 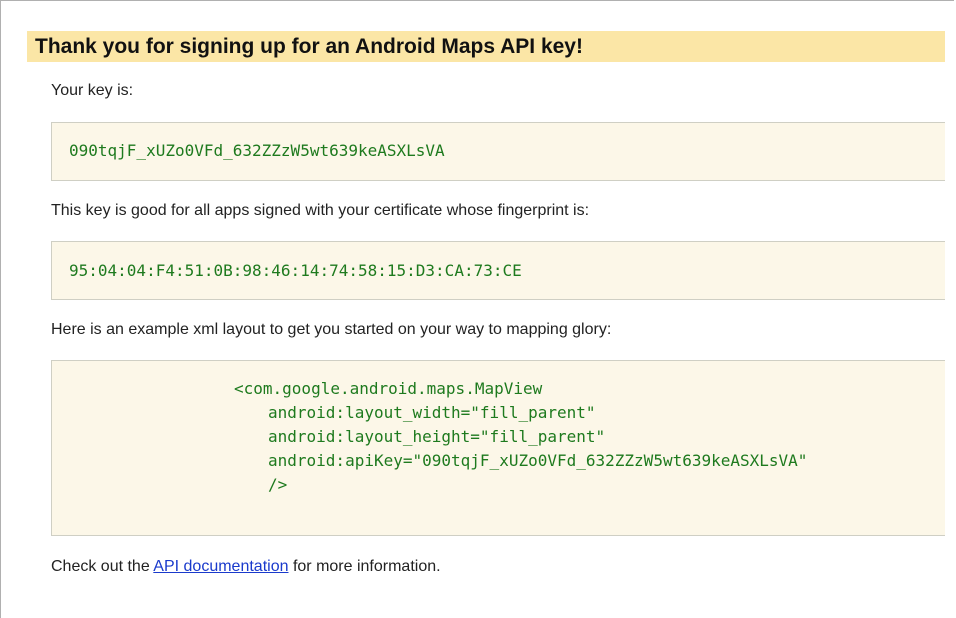 What do you see at coordinates (437, 436) in the screenshot?
I see `xml-line: android:layout_height="fill_parent"` at bounding box center [437, 436].